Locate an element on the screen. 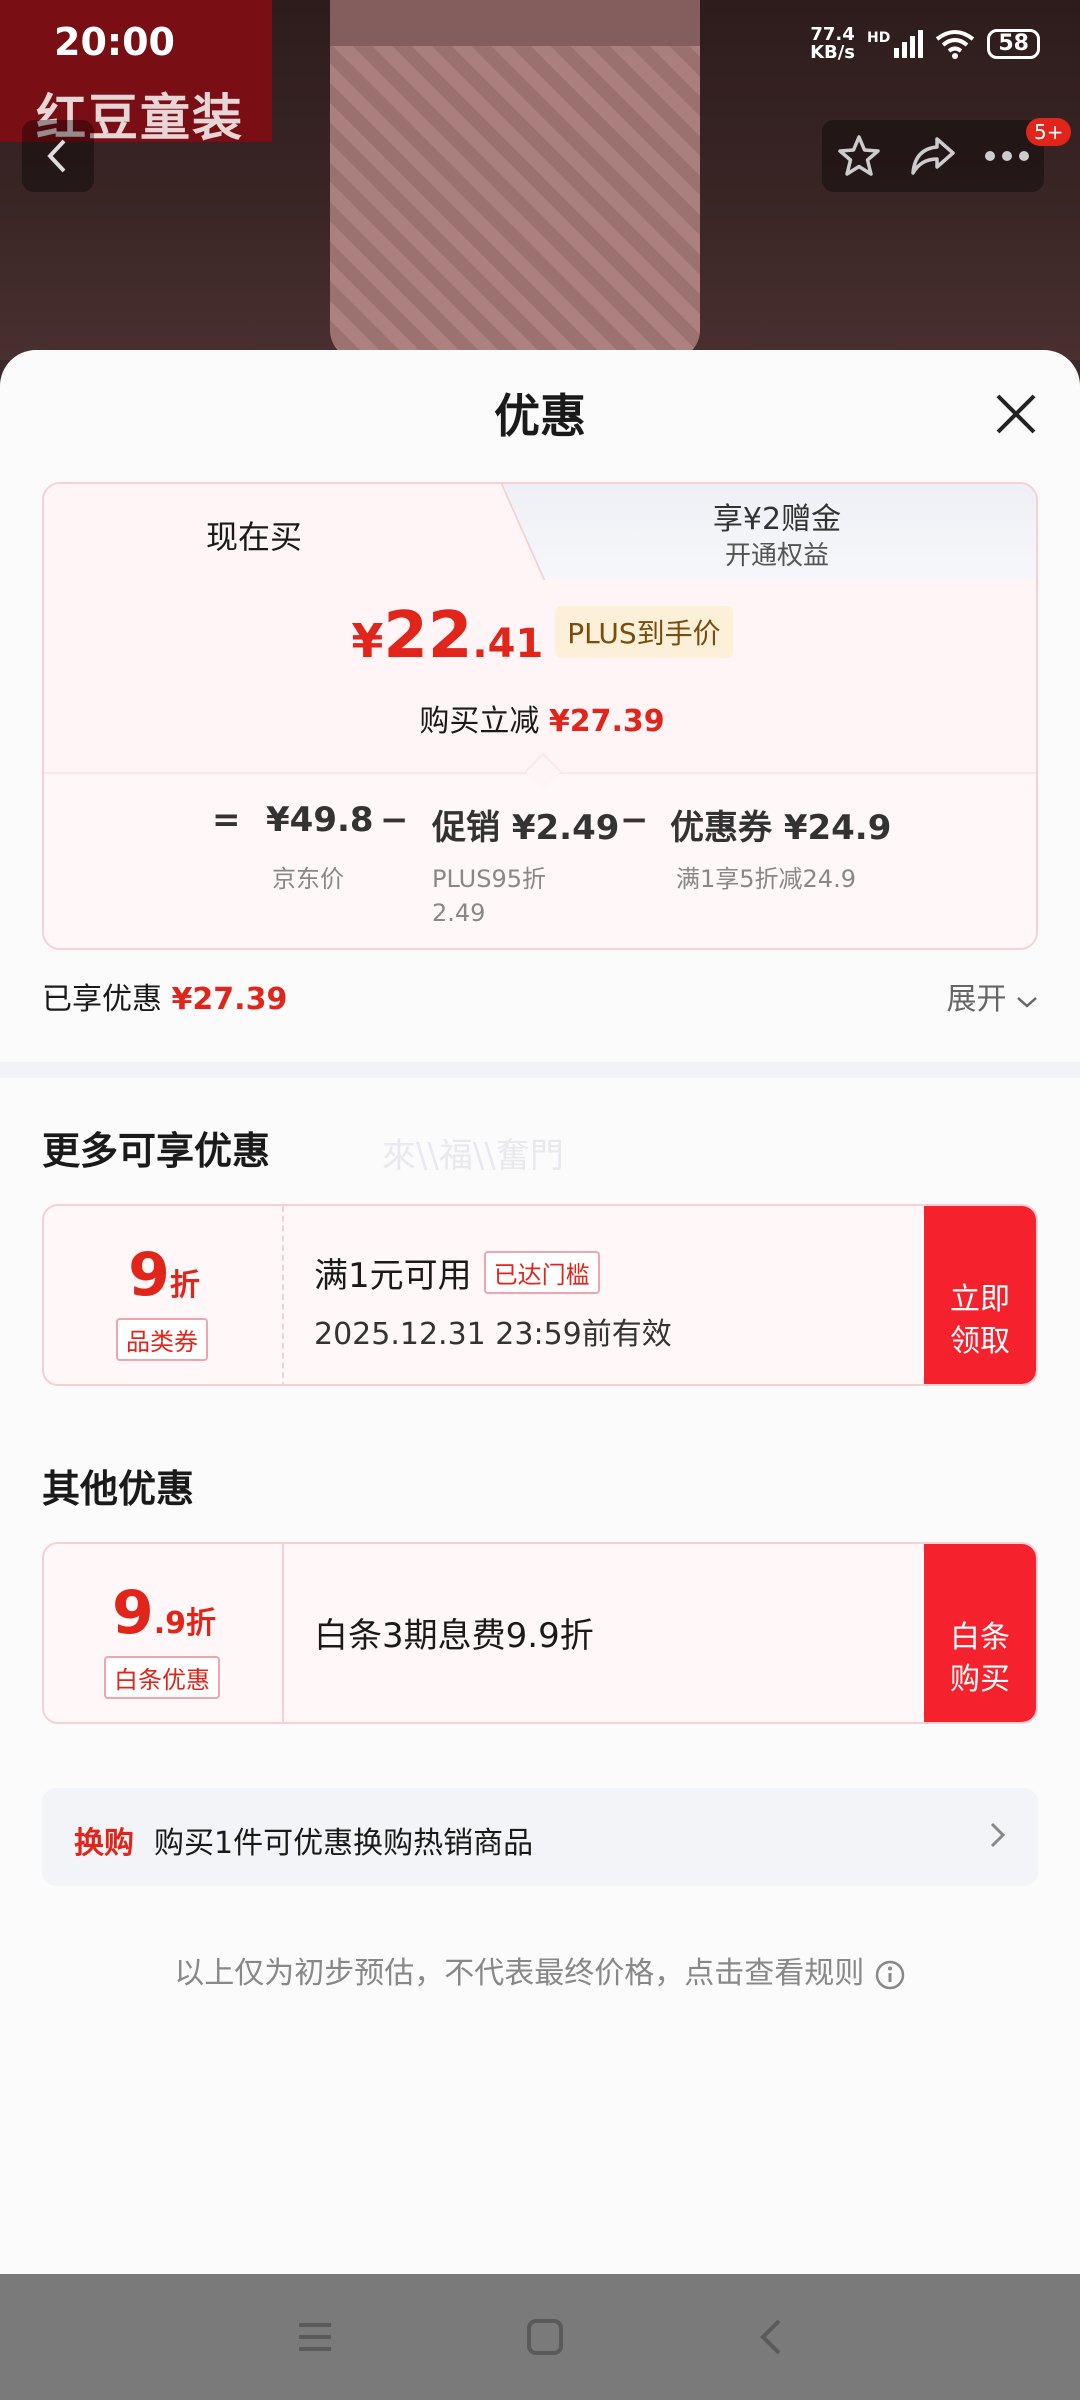  baitiao-rate: 9.9折 is located at coordinates (164, 1613).